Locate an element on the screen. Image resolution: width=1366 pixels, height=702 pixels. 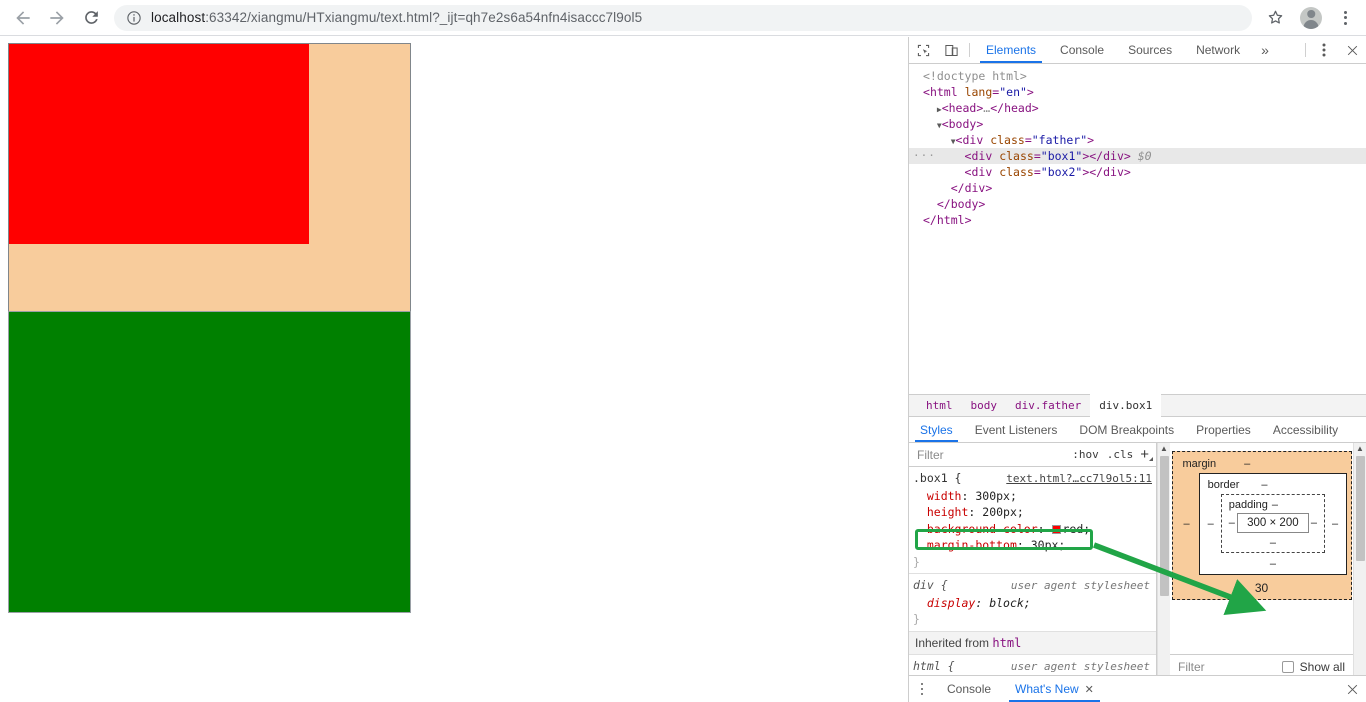
subtab-properties: Properties is located at coordinates (1223, 429).